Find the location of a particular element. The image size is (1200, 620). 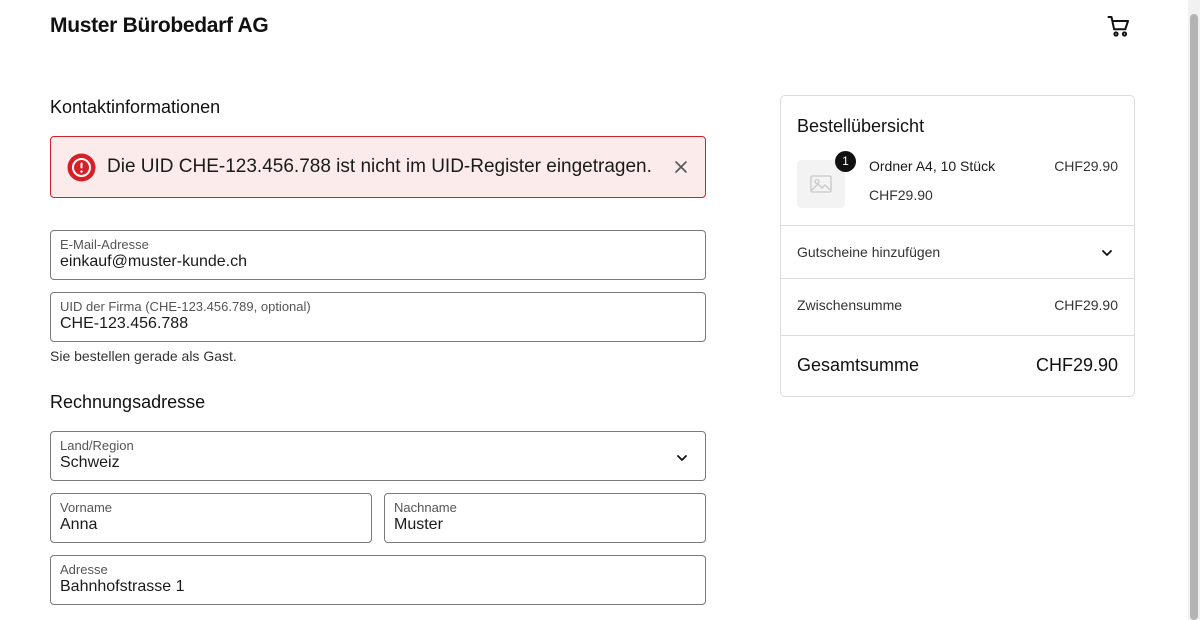

voucher-toggle: Gutscheine hinzufügen is located at coordinates (957, 252).